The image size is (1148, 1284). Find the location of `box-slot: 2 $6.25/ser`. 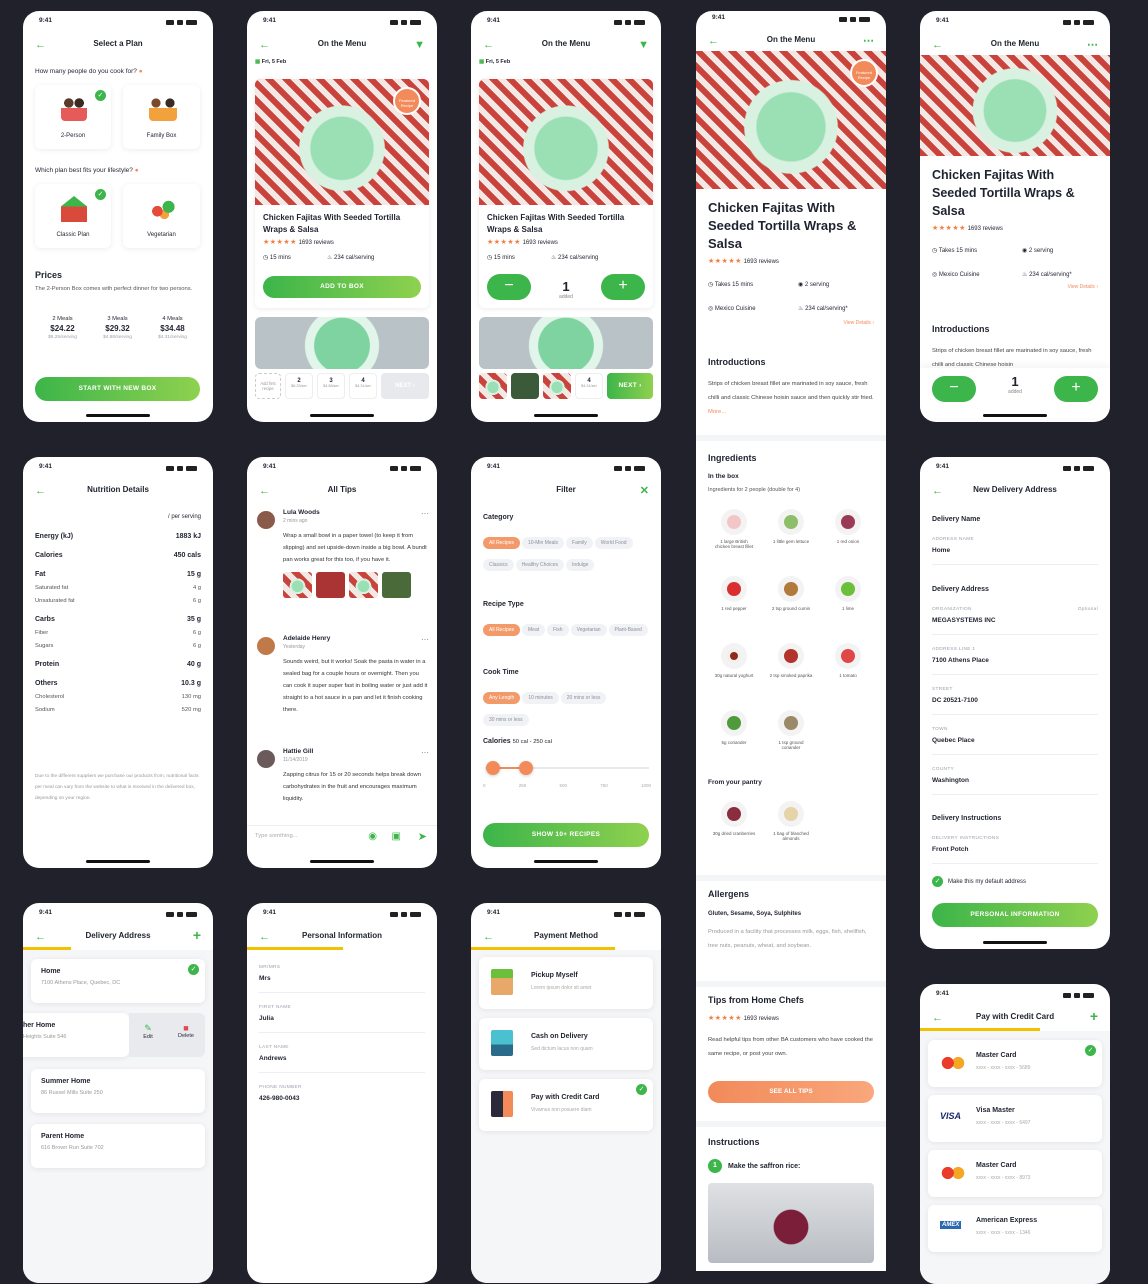

box-slot: 2 $6.25/ser is located at coordinates (299, 386).